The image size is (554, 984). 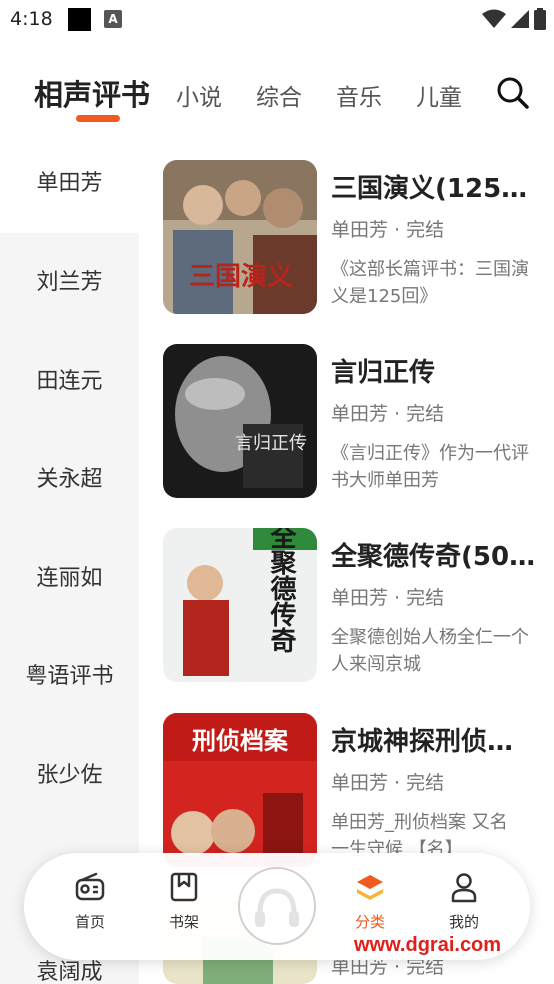 What do you see at coordinates (428, 945) in the screenshot?
I see `watermark: www.dgrai.com` at bounding box center [428, 945].